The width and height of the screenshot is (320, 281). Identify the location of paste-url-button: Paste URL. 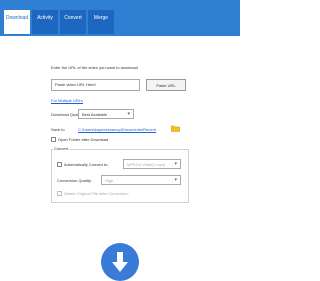
(166, 85).